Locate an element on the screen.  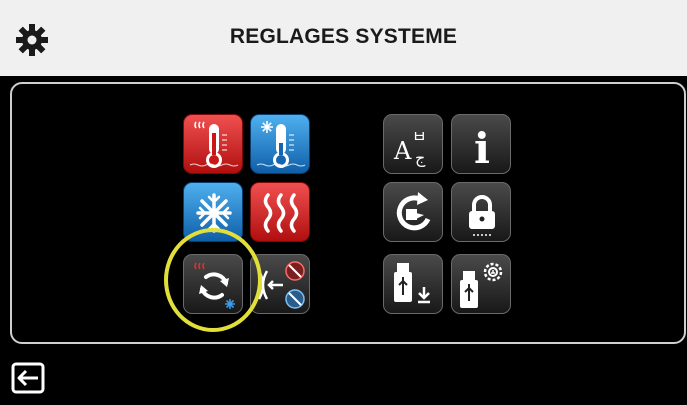
heating-thermometer-button is located at coordinates (213, 144).